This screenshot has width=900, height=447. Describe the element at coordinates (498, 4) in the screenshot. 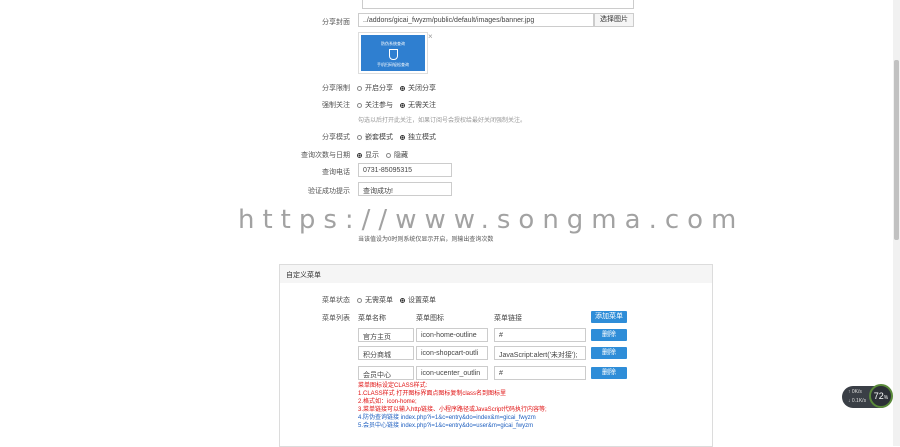

I see `textarea-bottom` at that location.